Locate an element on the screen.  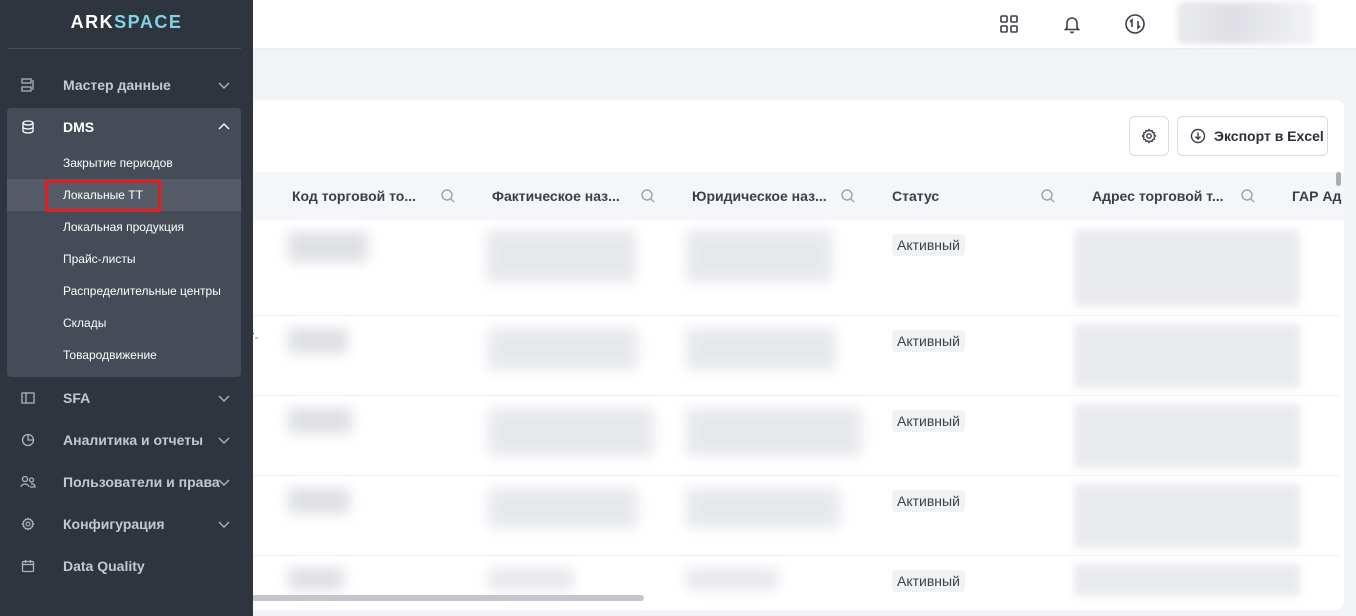
sidebar-item-data-quality: Data Quality is located at coordinates (124, 566).